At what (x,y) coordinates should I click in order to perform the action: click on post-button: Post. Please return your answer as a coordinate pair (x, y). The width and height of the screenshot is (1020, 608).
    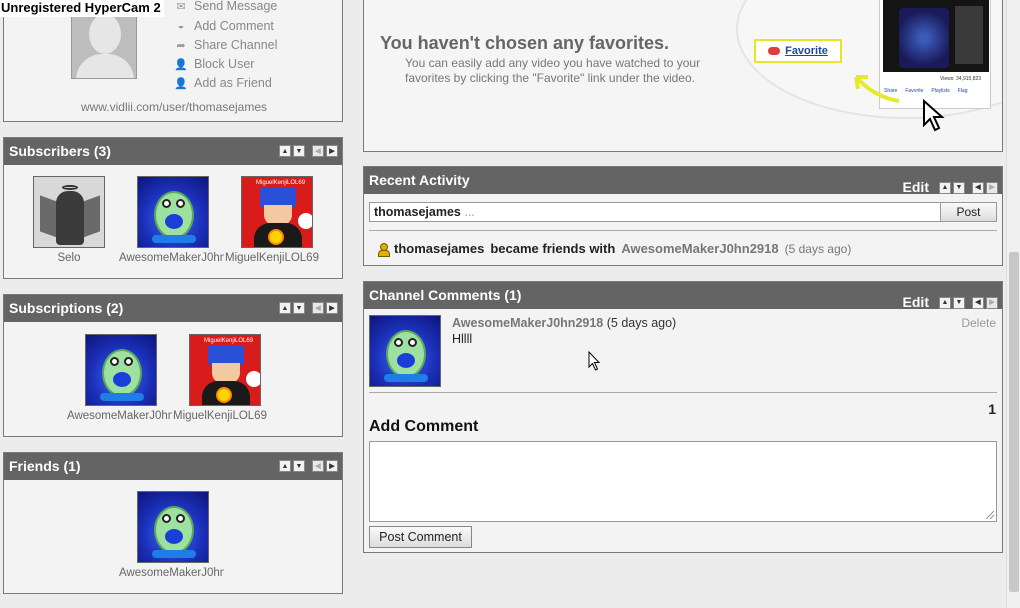
    Looking at the image, I should click on (968, 212).